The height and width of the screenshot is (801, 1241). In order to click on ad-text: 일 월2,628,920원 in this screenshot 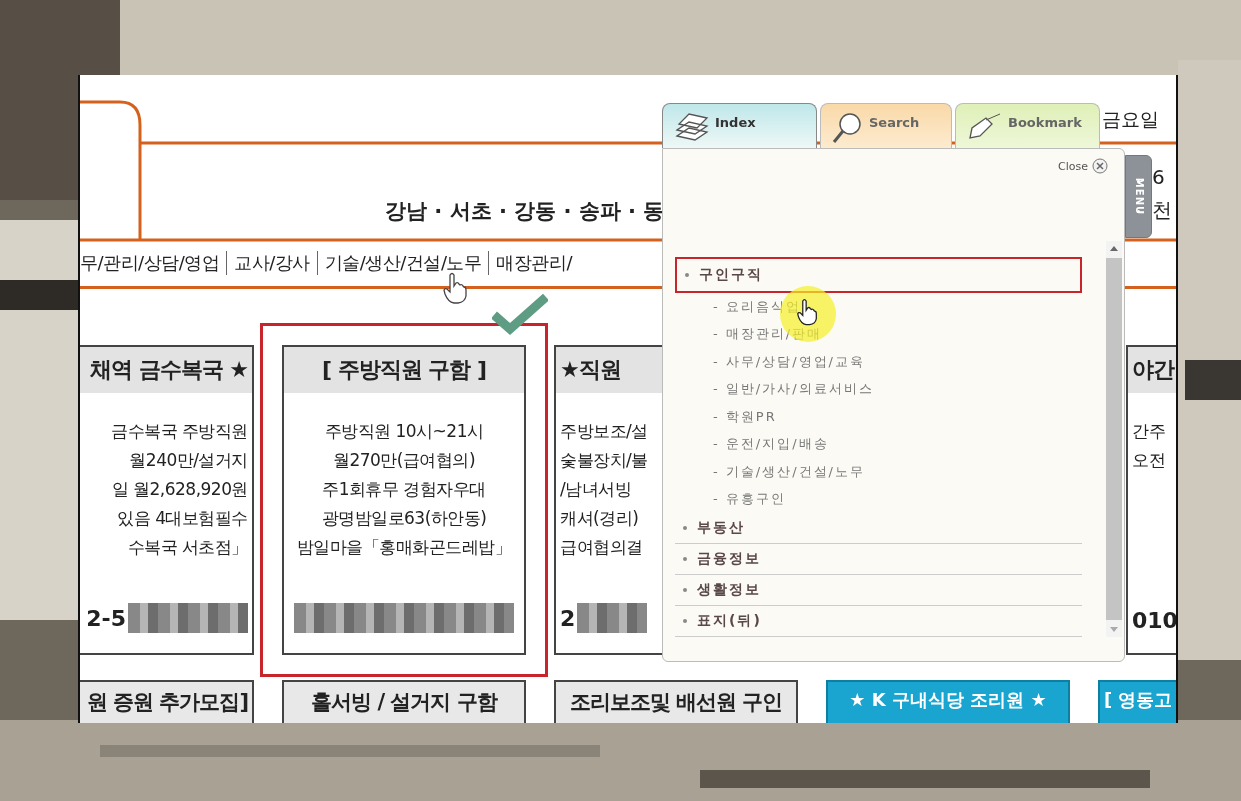, I will do `click(179, 489)`.